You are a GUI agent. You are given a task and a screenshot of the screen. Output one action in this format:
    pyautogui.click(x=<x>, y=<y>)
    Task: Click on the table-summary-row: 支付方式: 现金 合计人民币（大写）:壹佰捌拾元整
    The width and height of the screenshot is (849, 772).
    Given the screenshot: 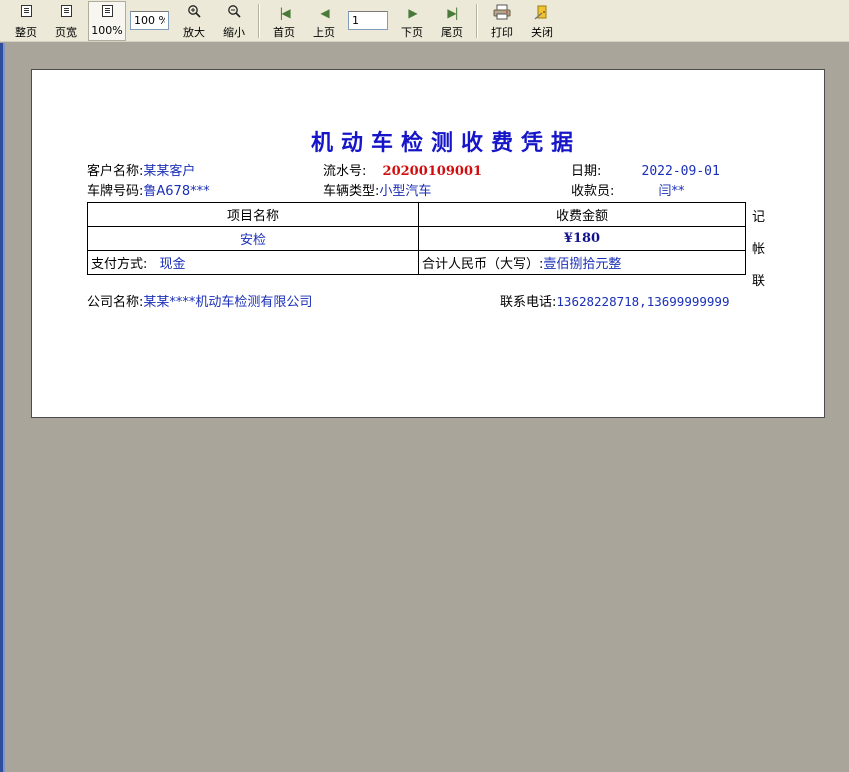 What is the action you would take?
    pyautogui.click(x=416, y=262)
    